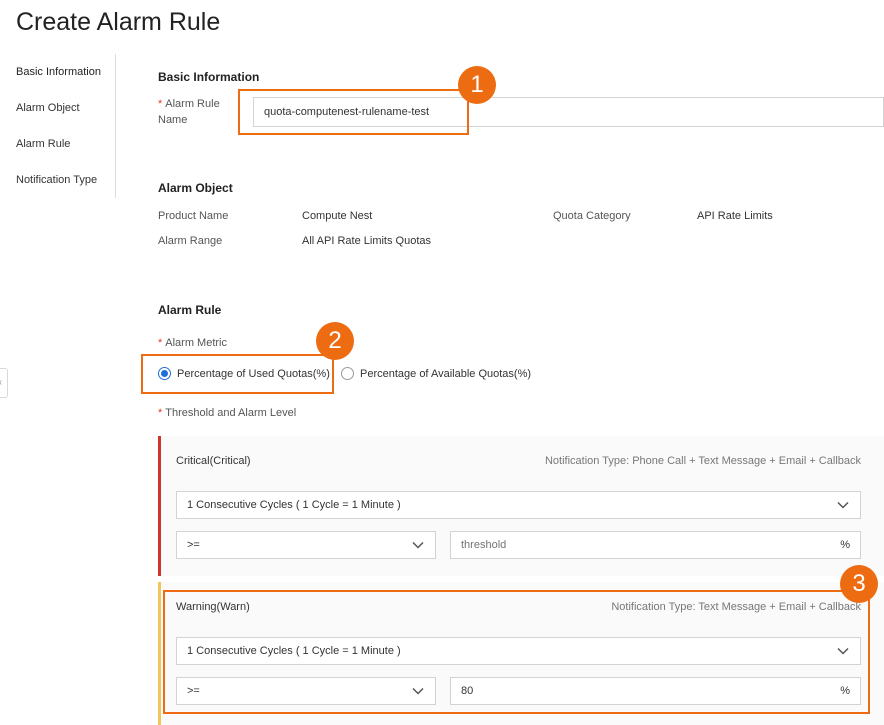 The image size is (884, 725). Describe the element at coordinates (631, 691) in the screenshot. I see `warning-threshold-input` at that location.